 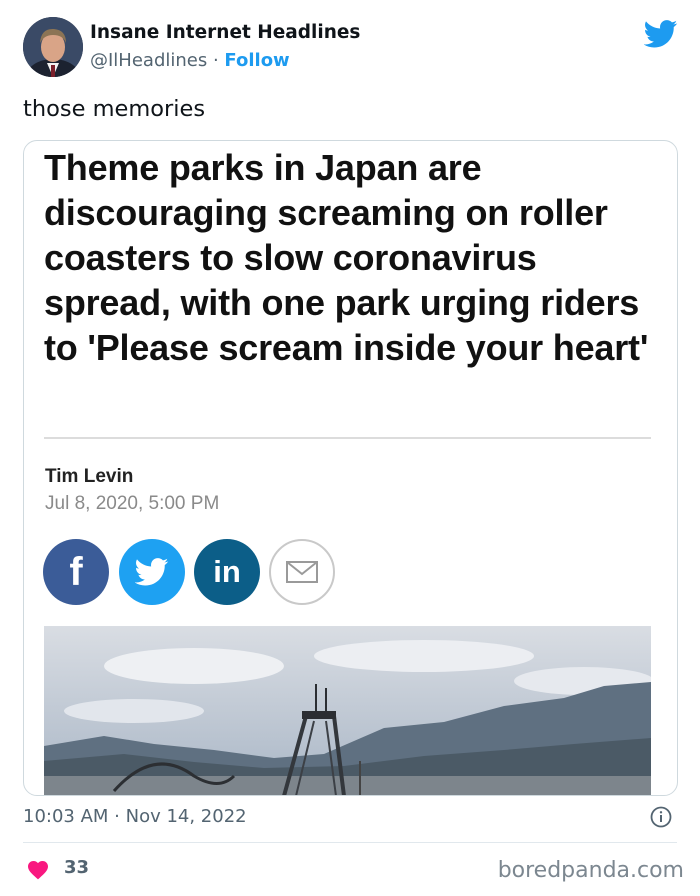 What do you see at coordinates (347, 438) in the screenshot?
I see `article-divider` at bounding box center [347, 438].